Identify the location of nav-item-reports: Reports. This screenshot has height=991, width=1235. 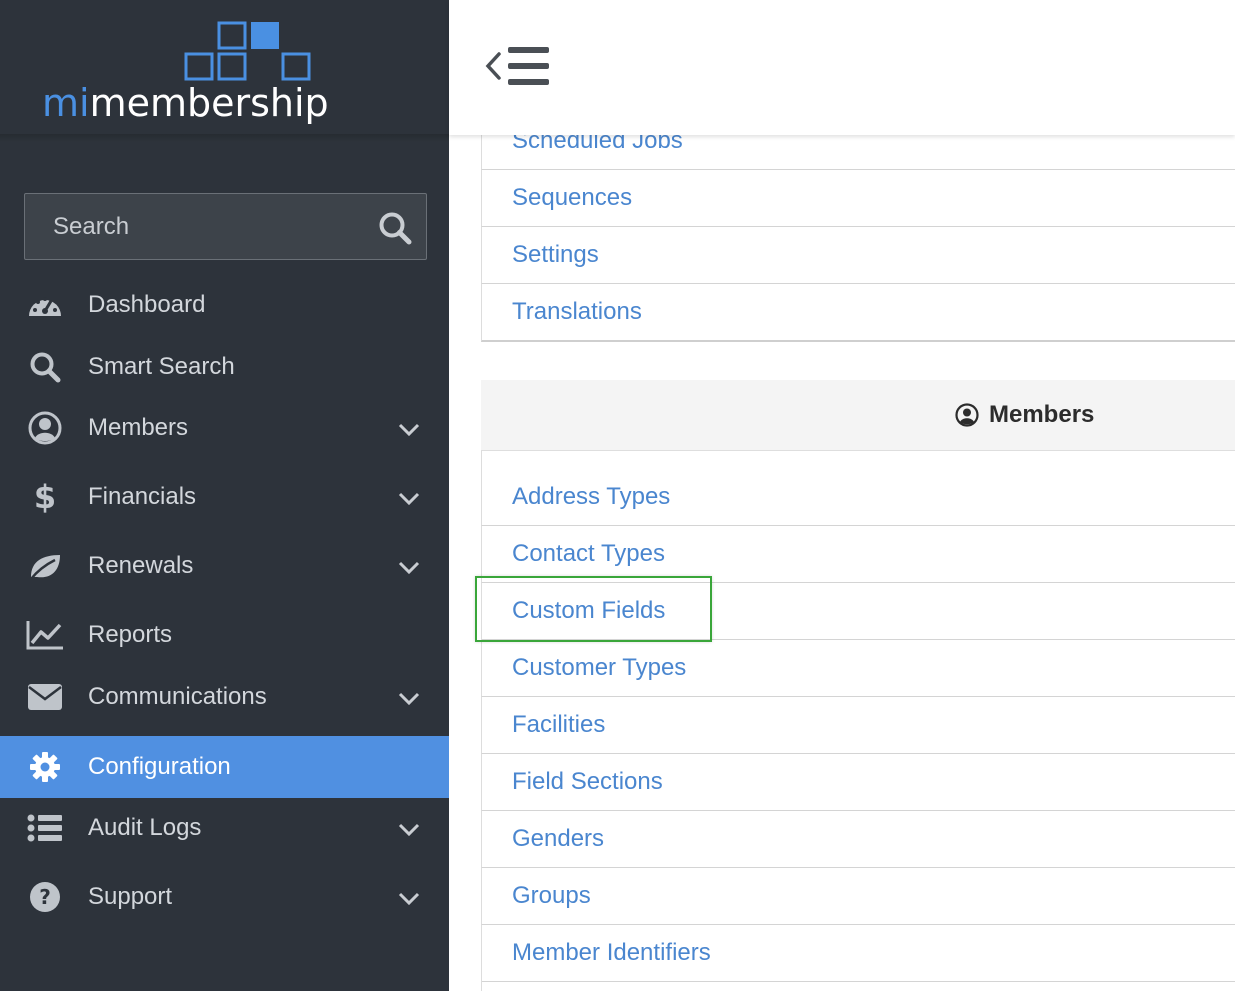
(224, 635).